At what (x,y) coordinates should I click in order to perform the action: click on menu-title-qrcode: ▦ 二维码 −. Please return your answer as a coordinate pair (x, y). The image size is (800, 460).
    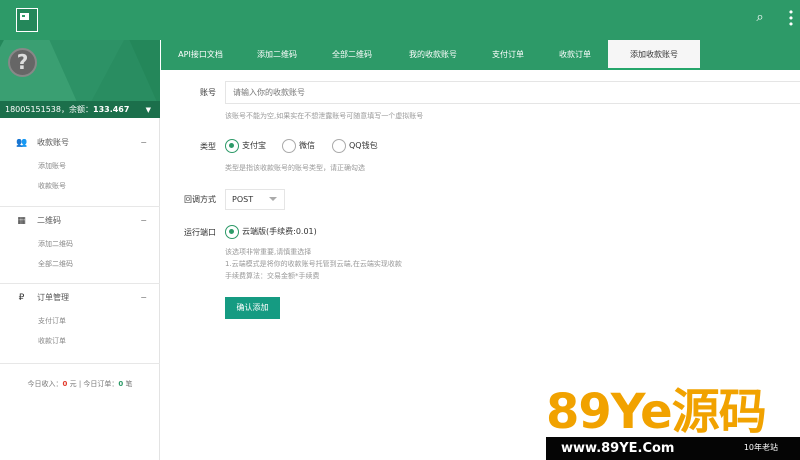
    Looking at the image, I should click on (80, 221).